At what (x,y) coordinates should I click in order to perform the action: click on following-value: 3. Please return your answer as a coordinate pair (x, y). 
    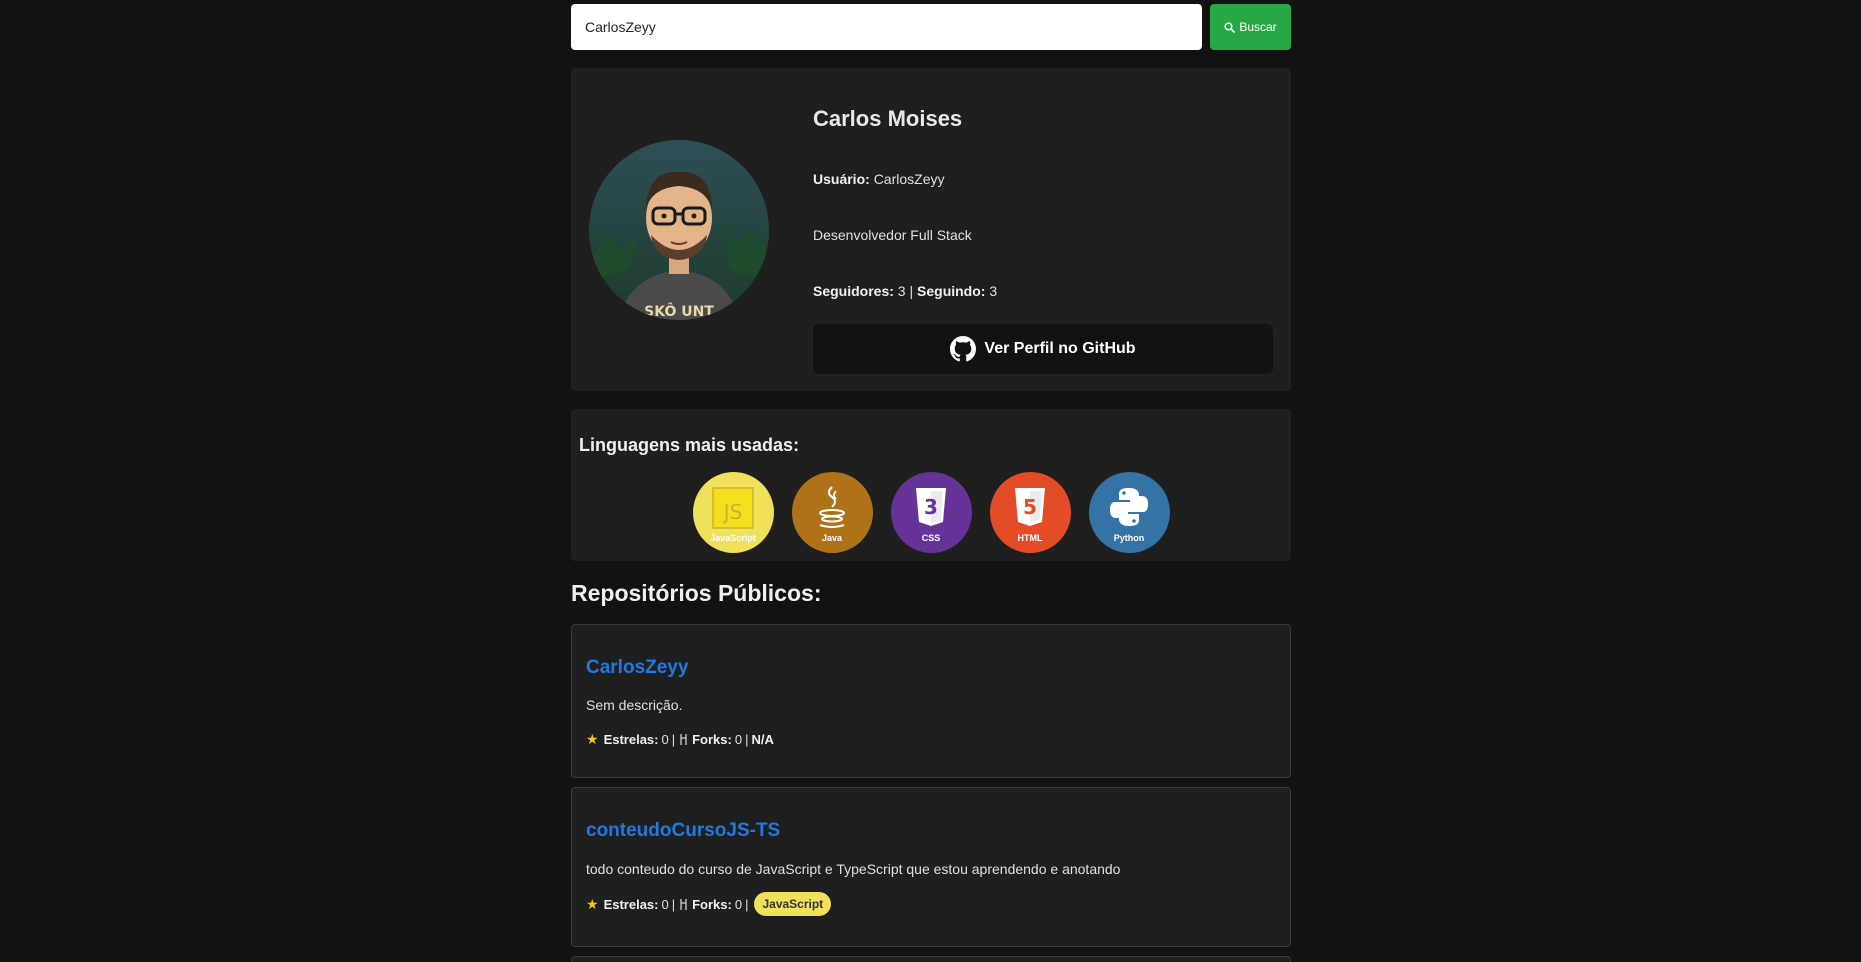
    Looking at the image, I should click on (993, 291).